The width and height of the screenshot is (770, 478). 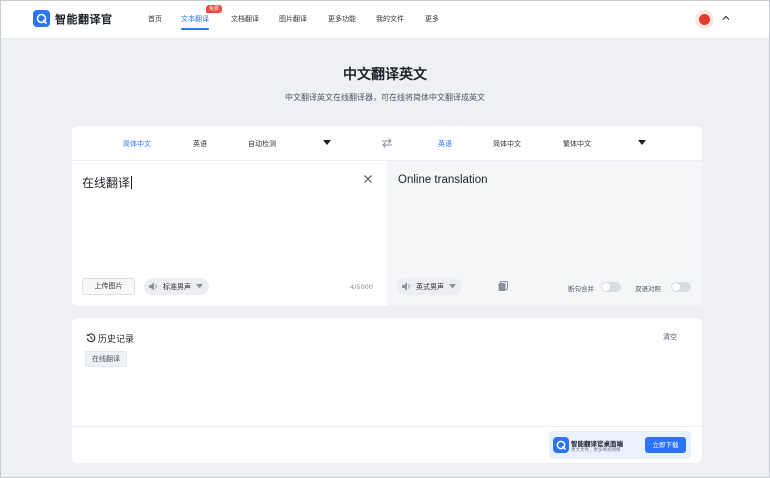 I want to click on language-bar: 简体中文 英语 自动检测 英语 简体中文 繁体中文, so click(x=387, y=143).